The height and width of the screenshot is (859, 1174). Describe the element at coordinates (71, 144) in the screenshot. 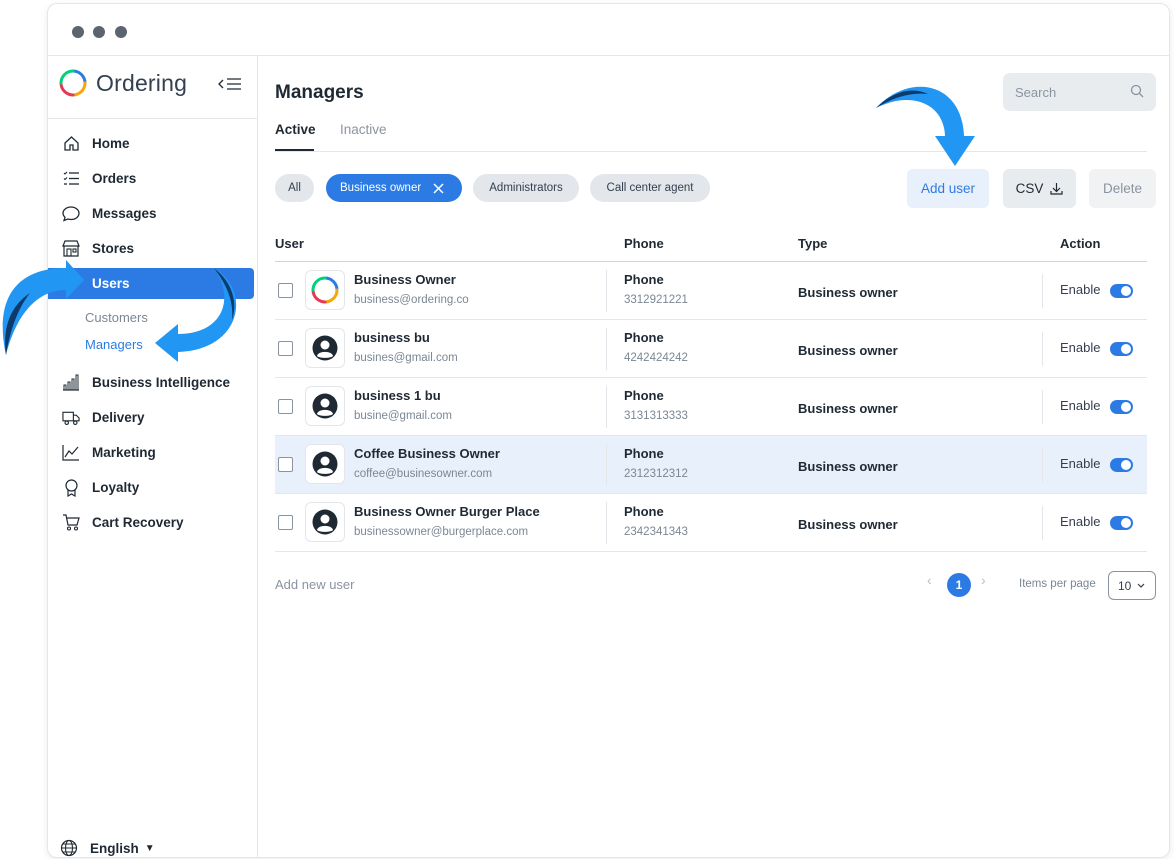

I see `home-icon` at that location.